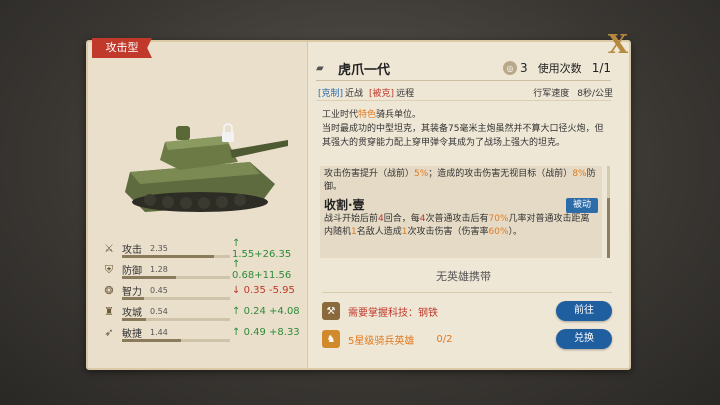 Image resolution: width=720 pixels, height=405 pixels. What do you see at coordinates (132, 250) in the screenshot?
I see `stat-name: 攻击` at bounding box center [132, 250].